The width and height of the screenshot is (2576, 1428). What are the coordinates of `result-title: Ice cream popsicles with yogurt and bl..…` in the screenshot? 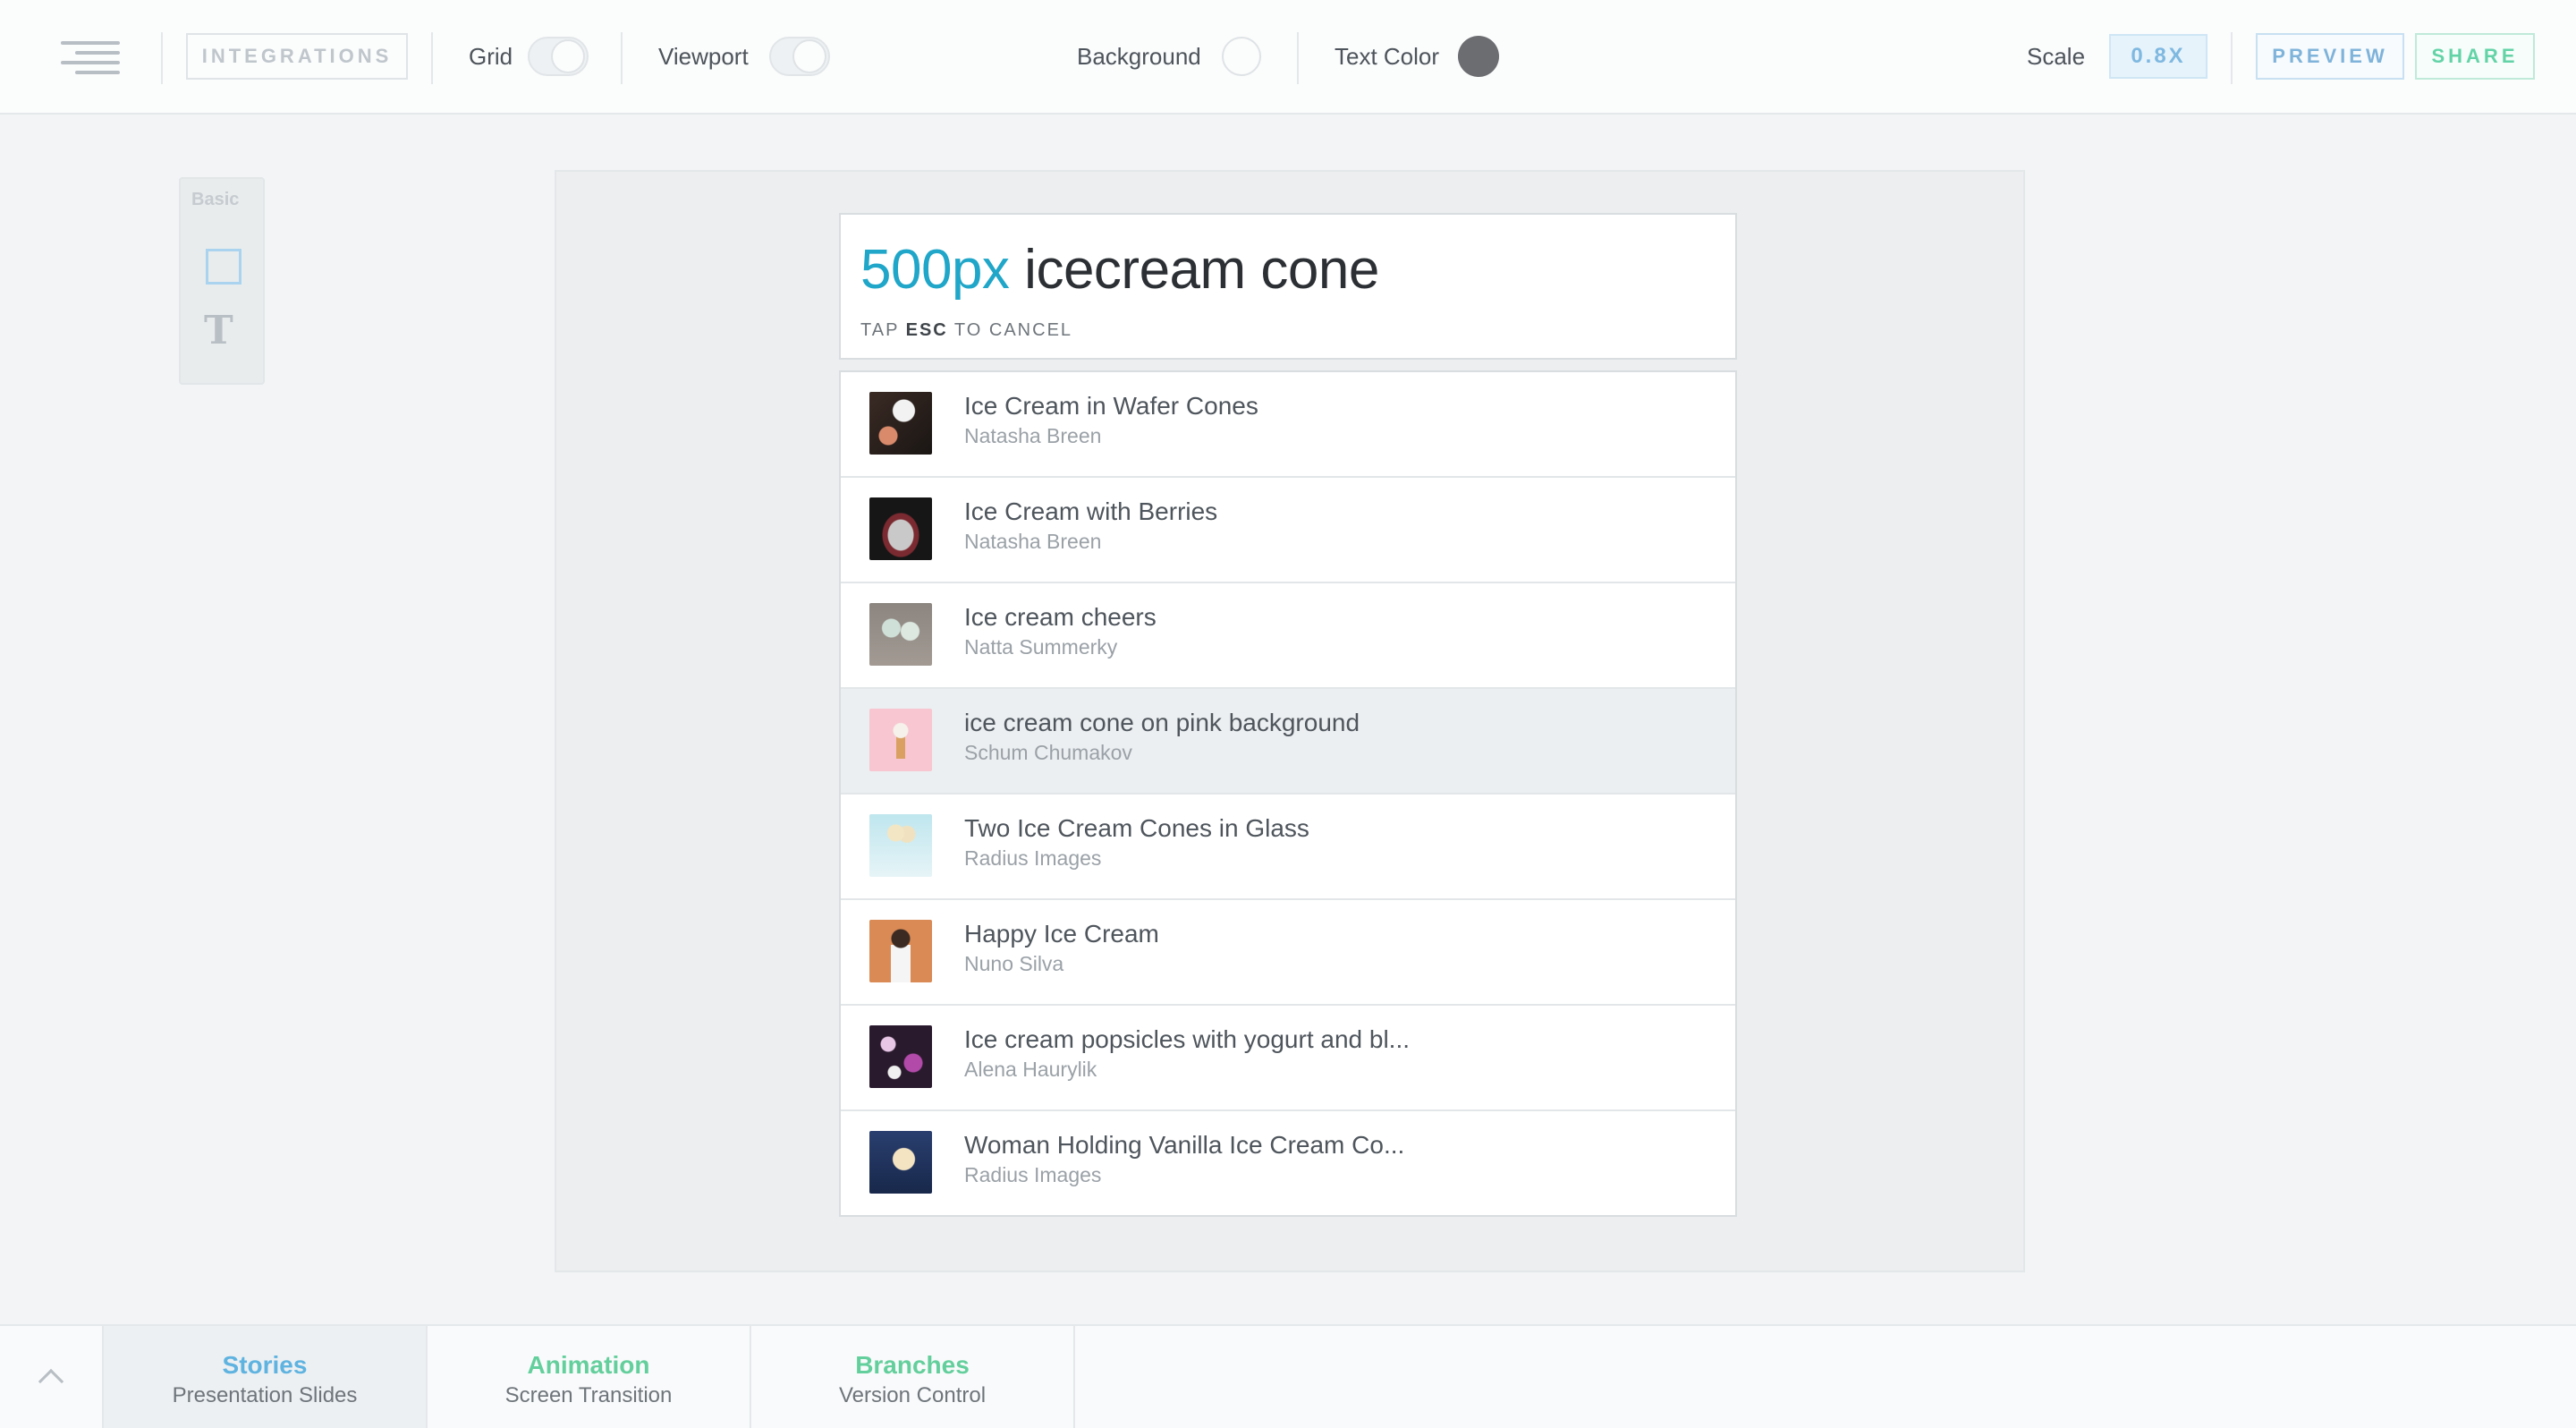 It's located at (1187, 1039).